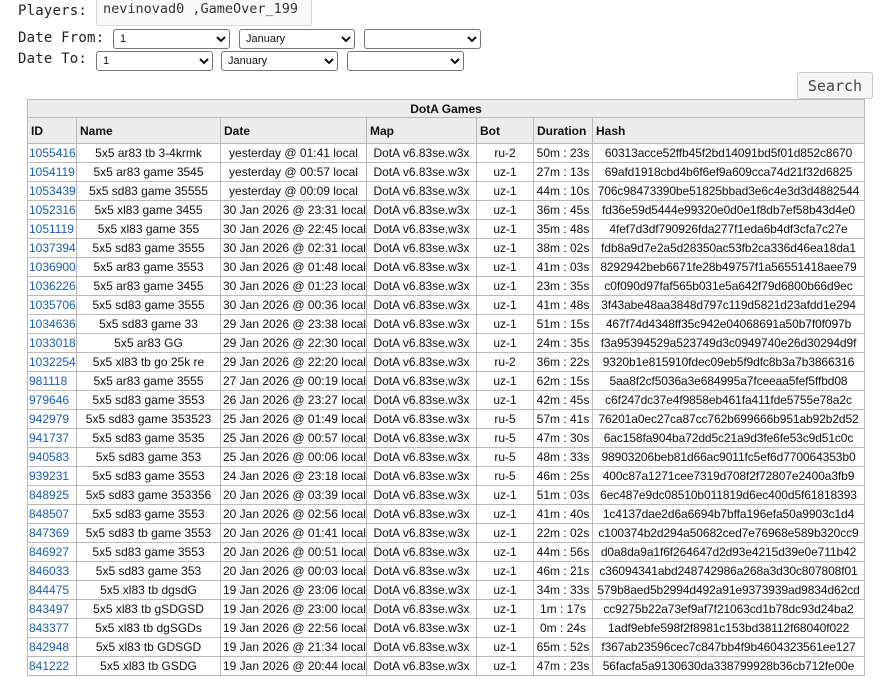 The image size is (892, 678). What do you see at coordinates (52, 324) in the screenshot?
I see `game-id-link: 1034636` at bounding box center [52, 324].